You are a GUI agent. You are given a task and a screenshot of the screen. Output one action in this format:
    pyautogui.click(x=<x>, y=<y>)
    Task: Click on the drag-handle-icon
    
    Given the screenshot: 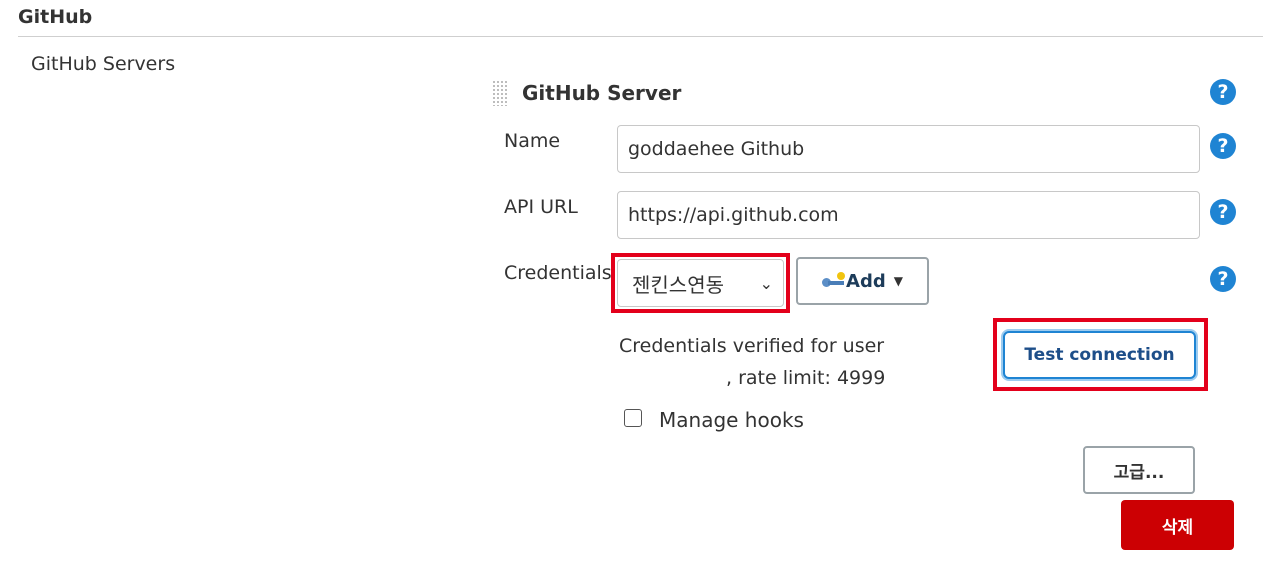 What is the action you would take?
    pyautogui.click(x=500, y=93)
    